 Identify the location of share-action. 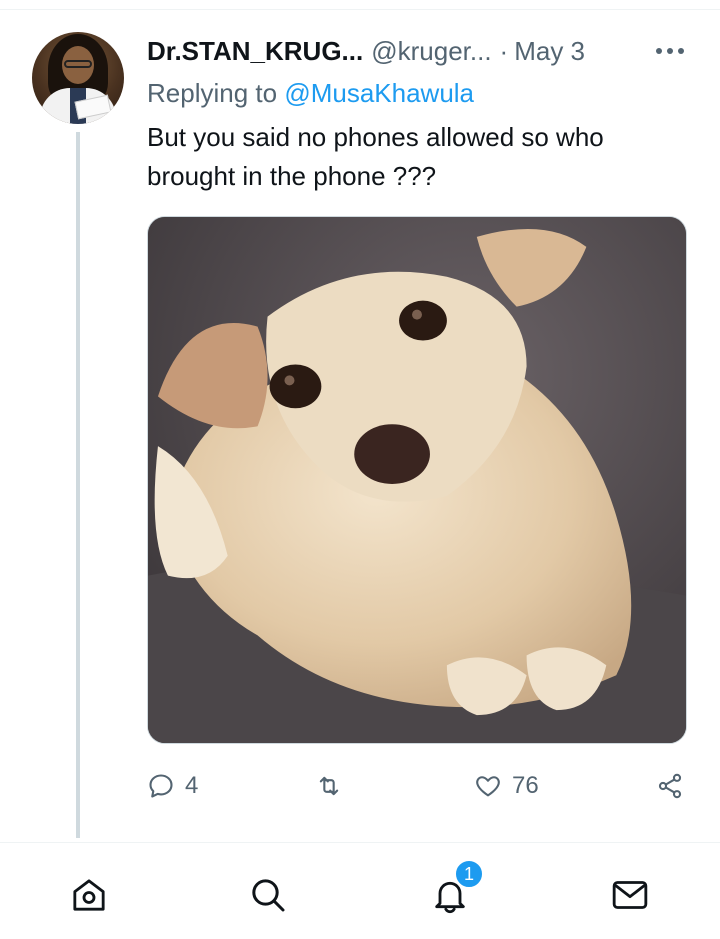
(670, 786).